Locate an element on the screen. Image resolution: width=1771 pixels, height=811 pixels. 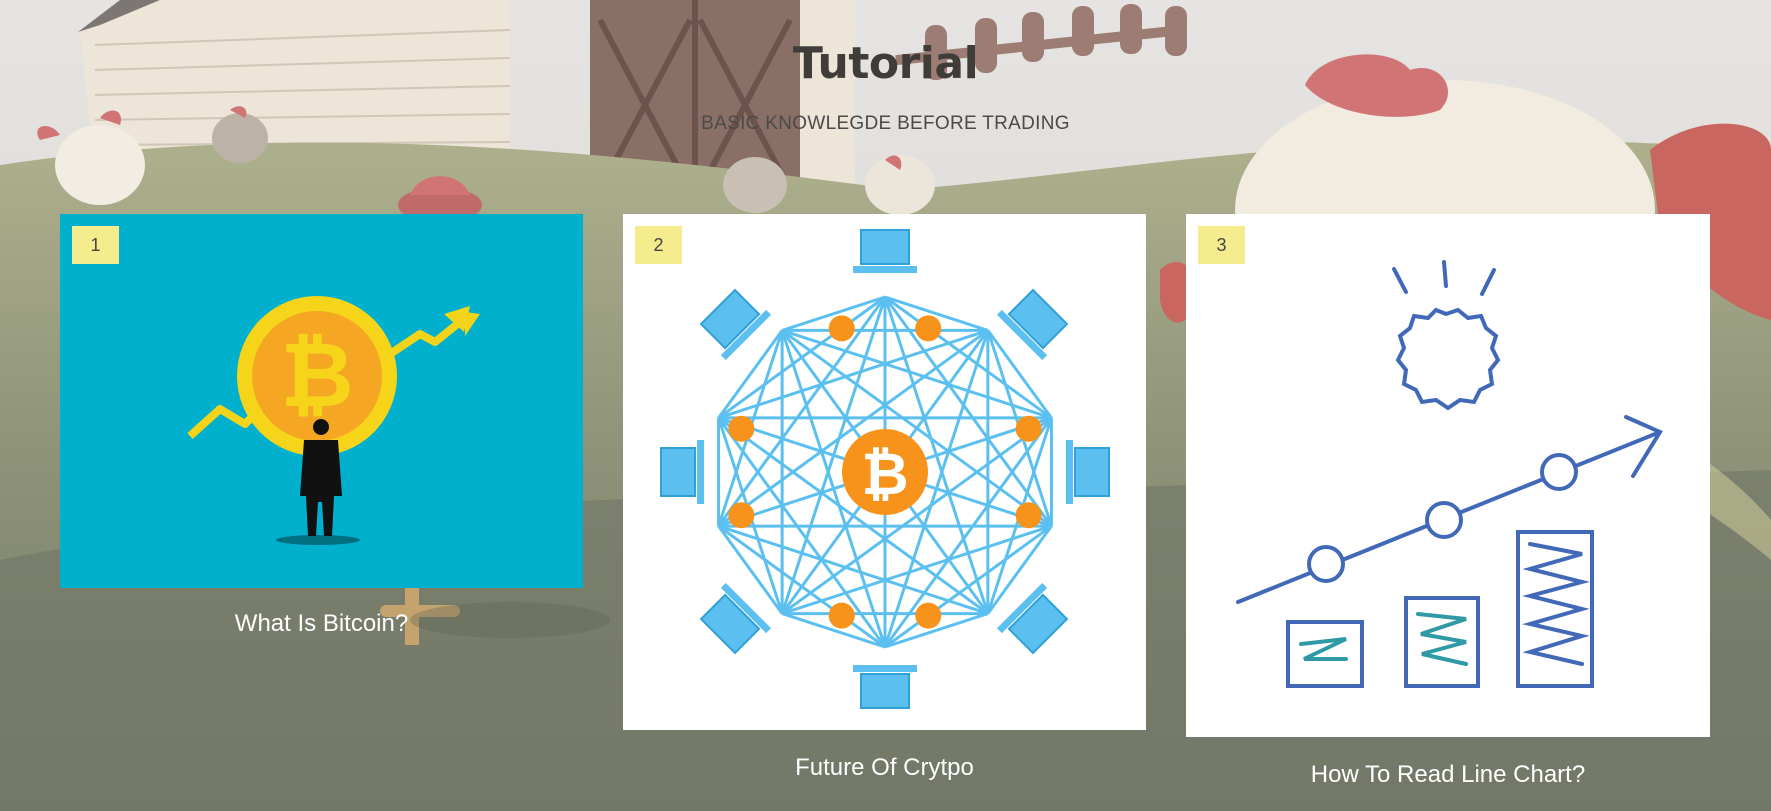
page-header: Tutorial BASIC KNOWLEGDE BEFORE TRADING is located at coordinates (885, 86).